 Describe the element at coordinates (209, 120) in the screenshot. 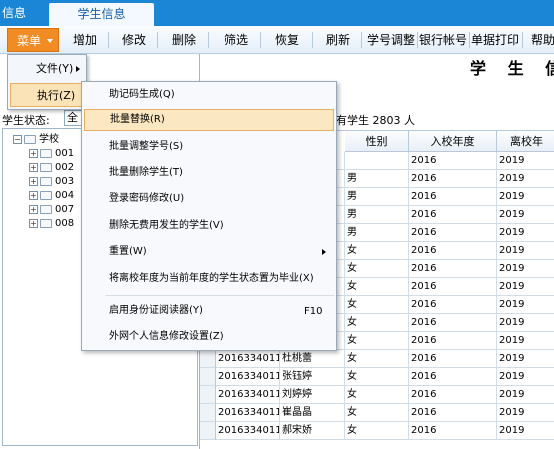

I see `menu-item-batch-replace: 批量替换(R)` at that location.